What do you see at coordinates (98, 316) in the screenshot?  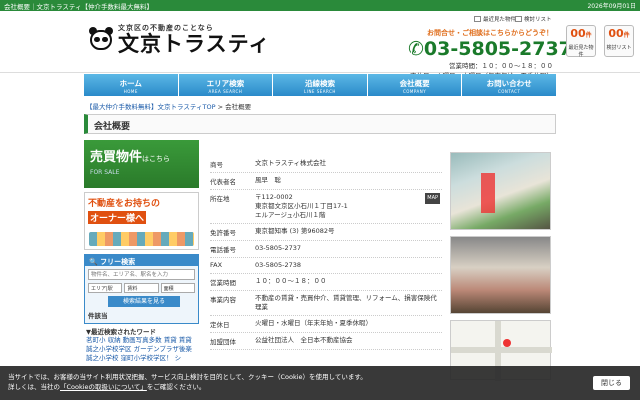 I see `match-count: 件該当` at bounding box center [98, 316].